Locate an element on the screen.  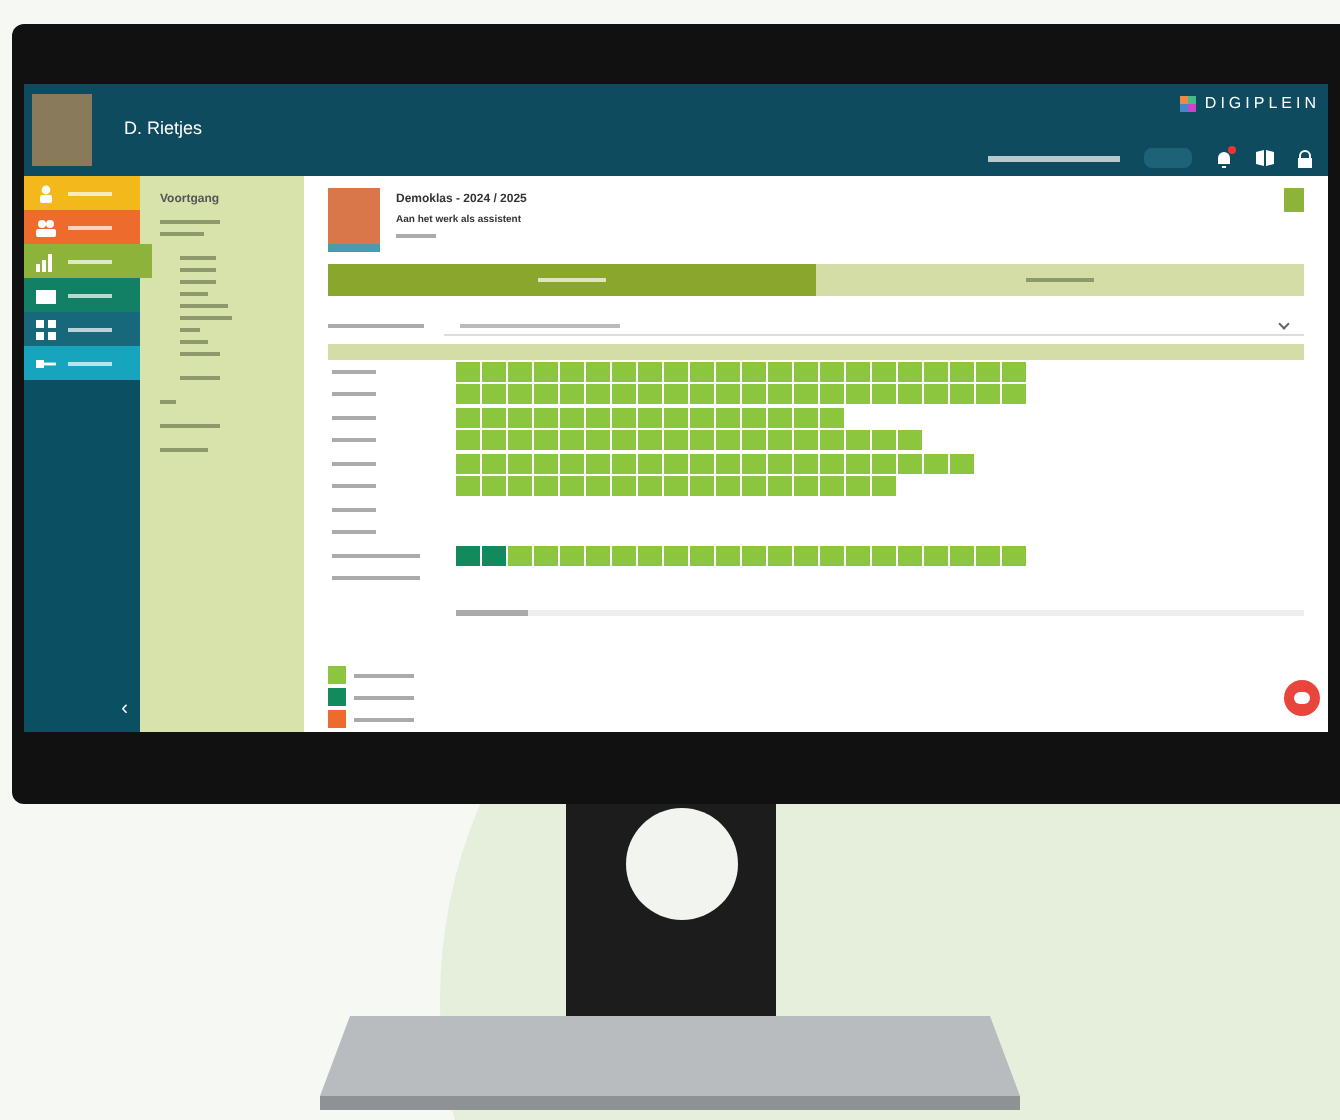
scrollbar-thumb is located at coordinates (492, 613).